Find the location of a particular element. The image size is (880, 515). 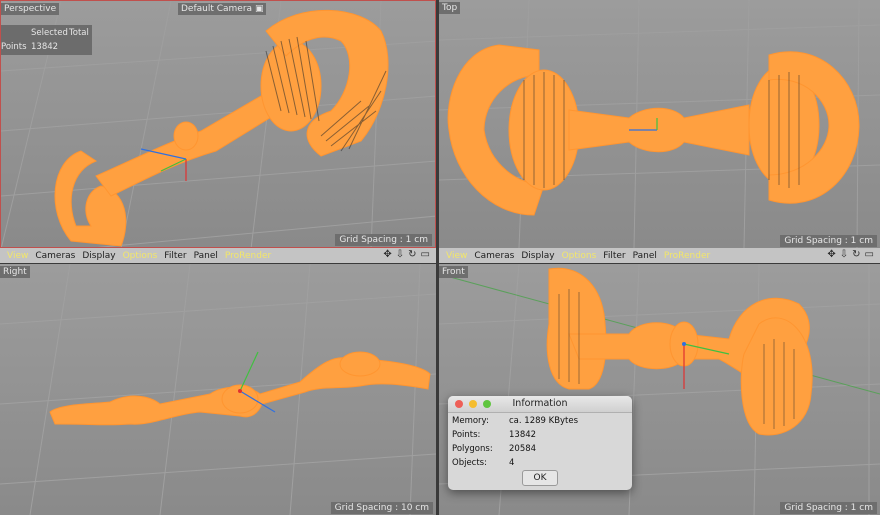

dialog-title: Information is located at coordinates (540, 403).